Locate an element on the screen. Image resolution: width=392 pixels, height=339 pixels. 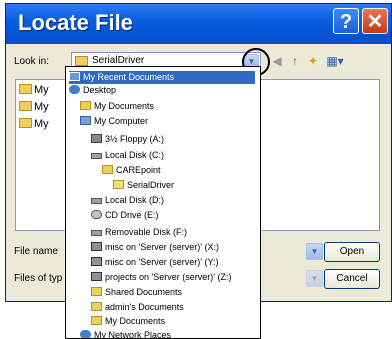
dropdown-item-my-documents: My Documents is located at coordinates (117, 106).